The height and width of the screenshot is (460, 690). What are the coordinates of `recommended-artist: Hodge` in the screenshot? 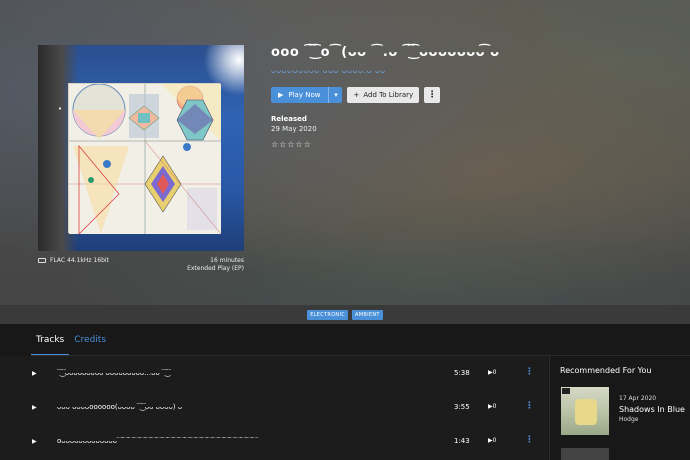 It's located at (629, 419).